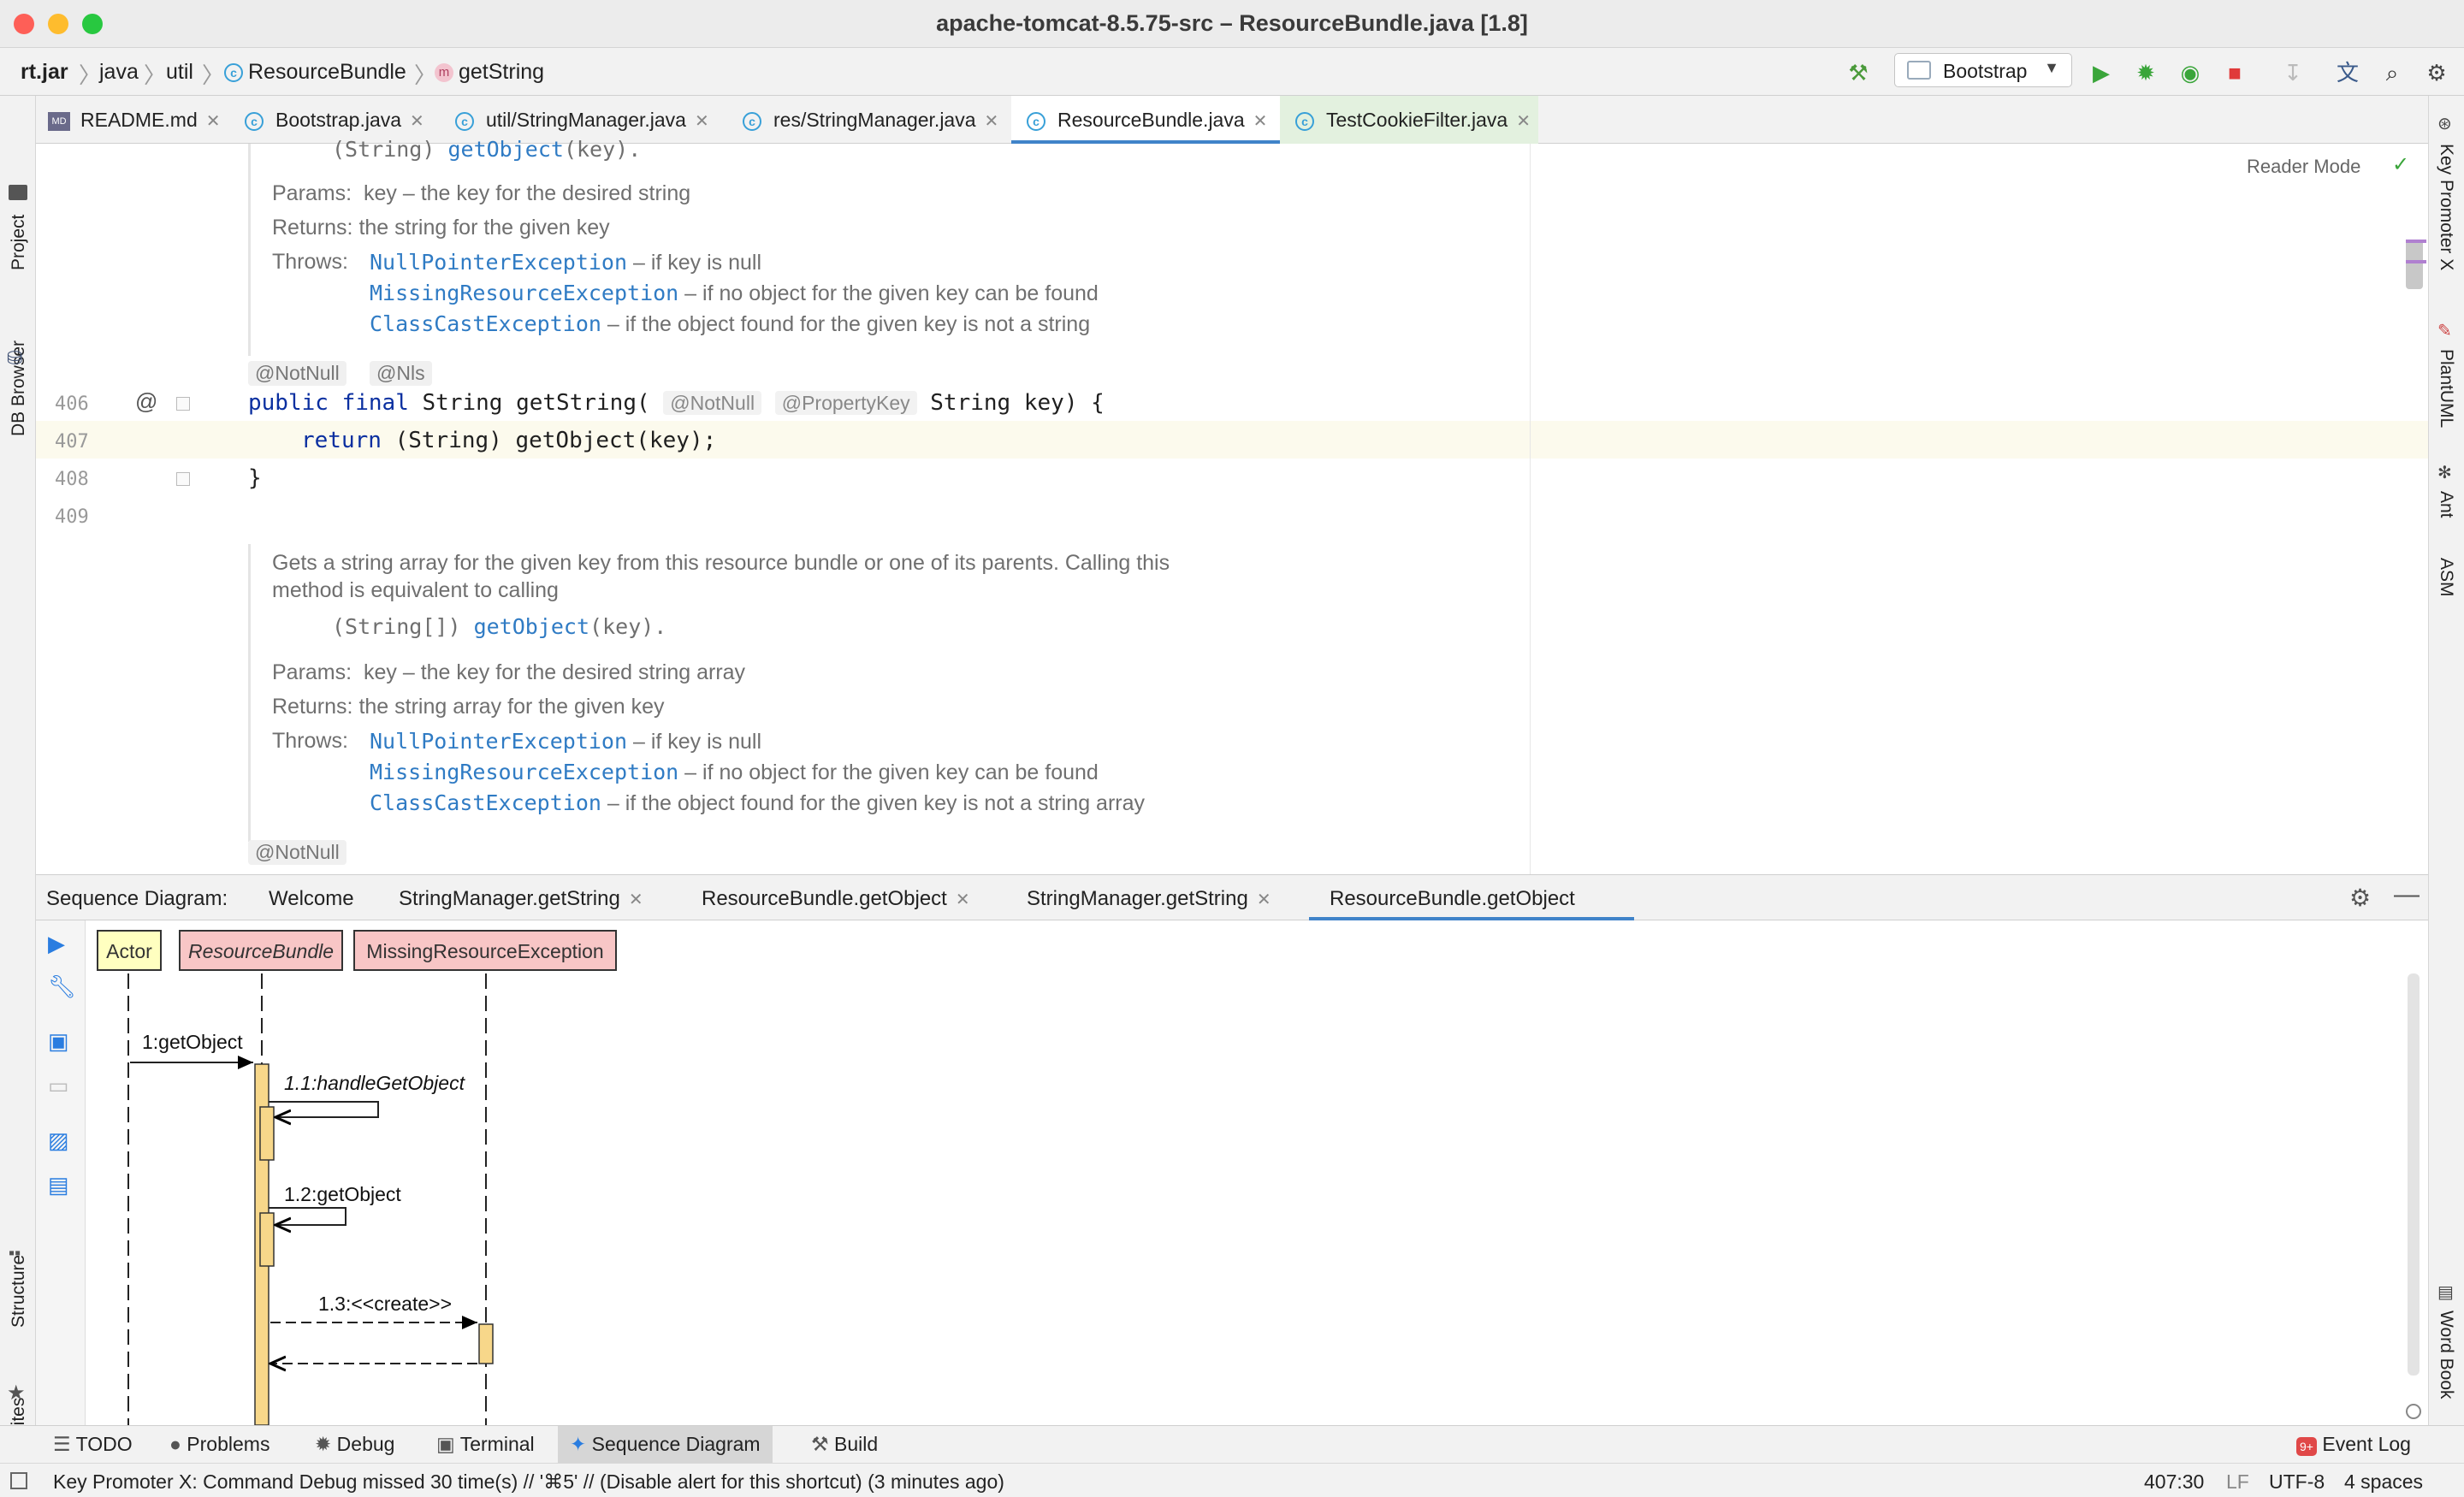 This screenshot has height=1497, width=2464. What do you see at coordinates (58, 1140) in the screenshot?
I see `image-export-icon: ▨` at bounding box center [58, 1140].